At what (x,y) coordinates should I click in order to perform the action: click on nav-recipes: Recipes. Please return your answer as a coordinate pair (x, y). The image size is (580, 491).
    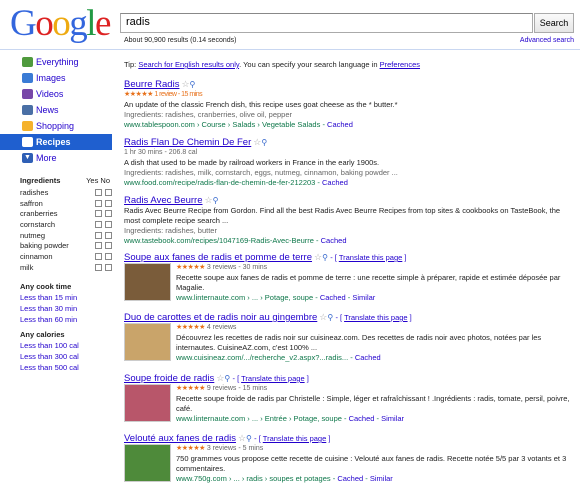
    Looking at the image, I should click on (56, 142).